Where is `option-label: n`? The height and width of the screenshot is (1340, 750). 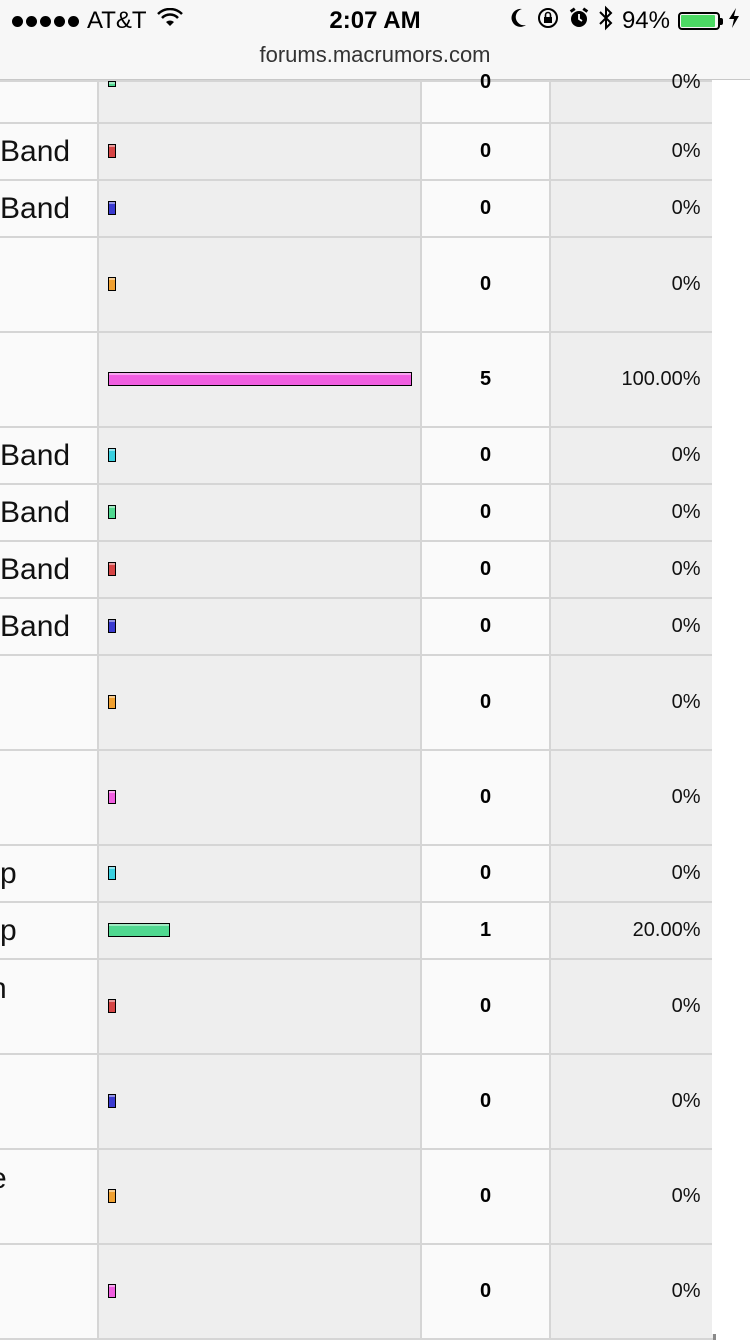
option-label: n is located at coordinates (49, 1006).